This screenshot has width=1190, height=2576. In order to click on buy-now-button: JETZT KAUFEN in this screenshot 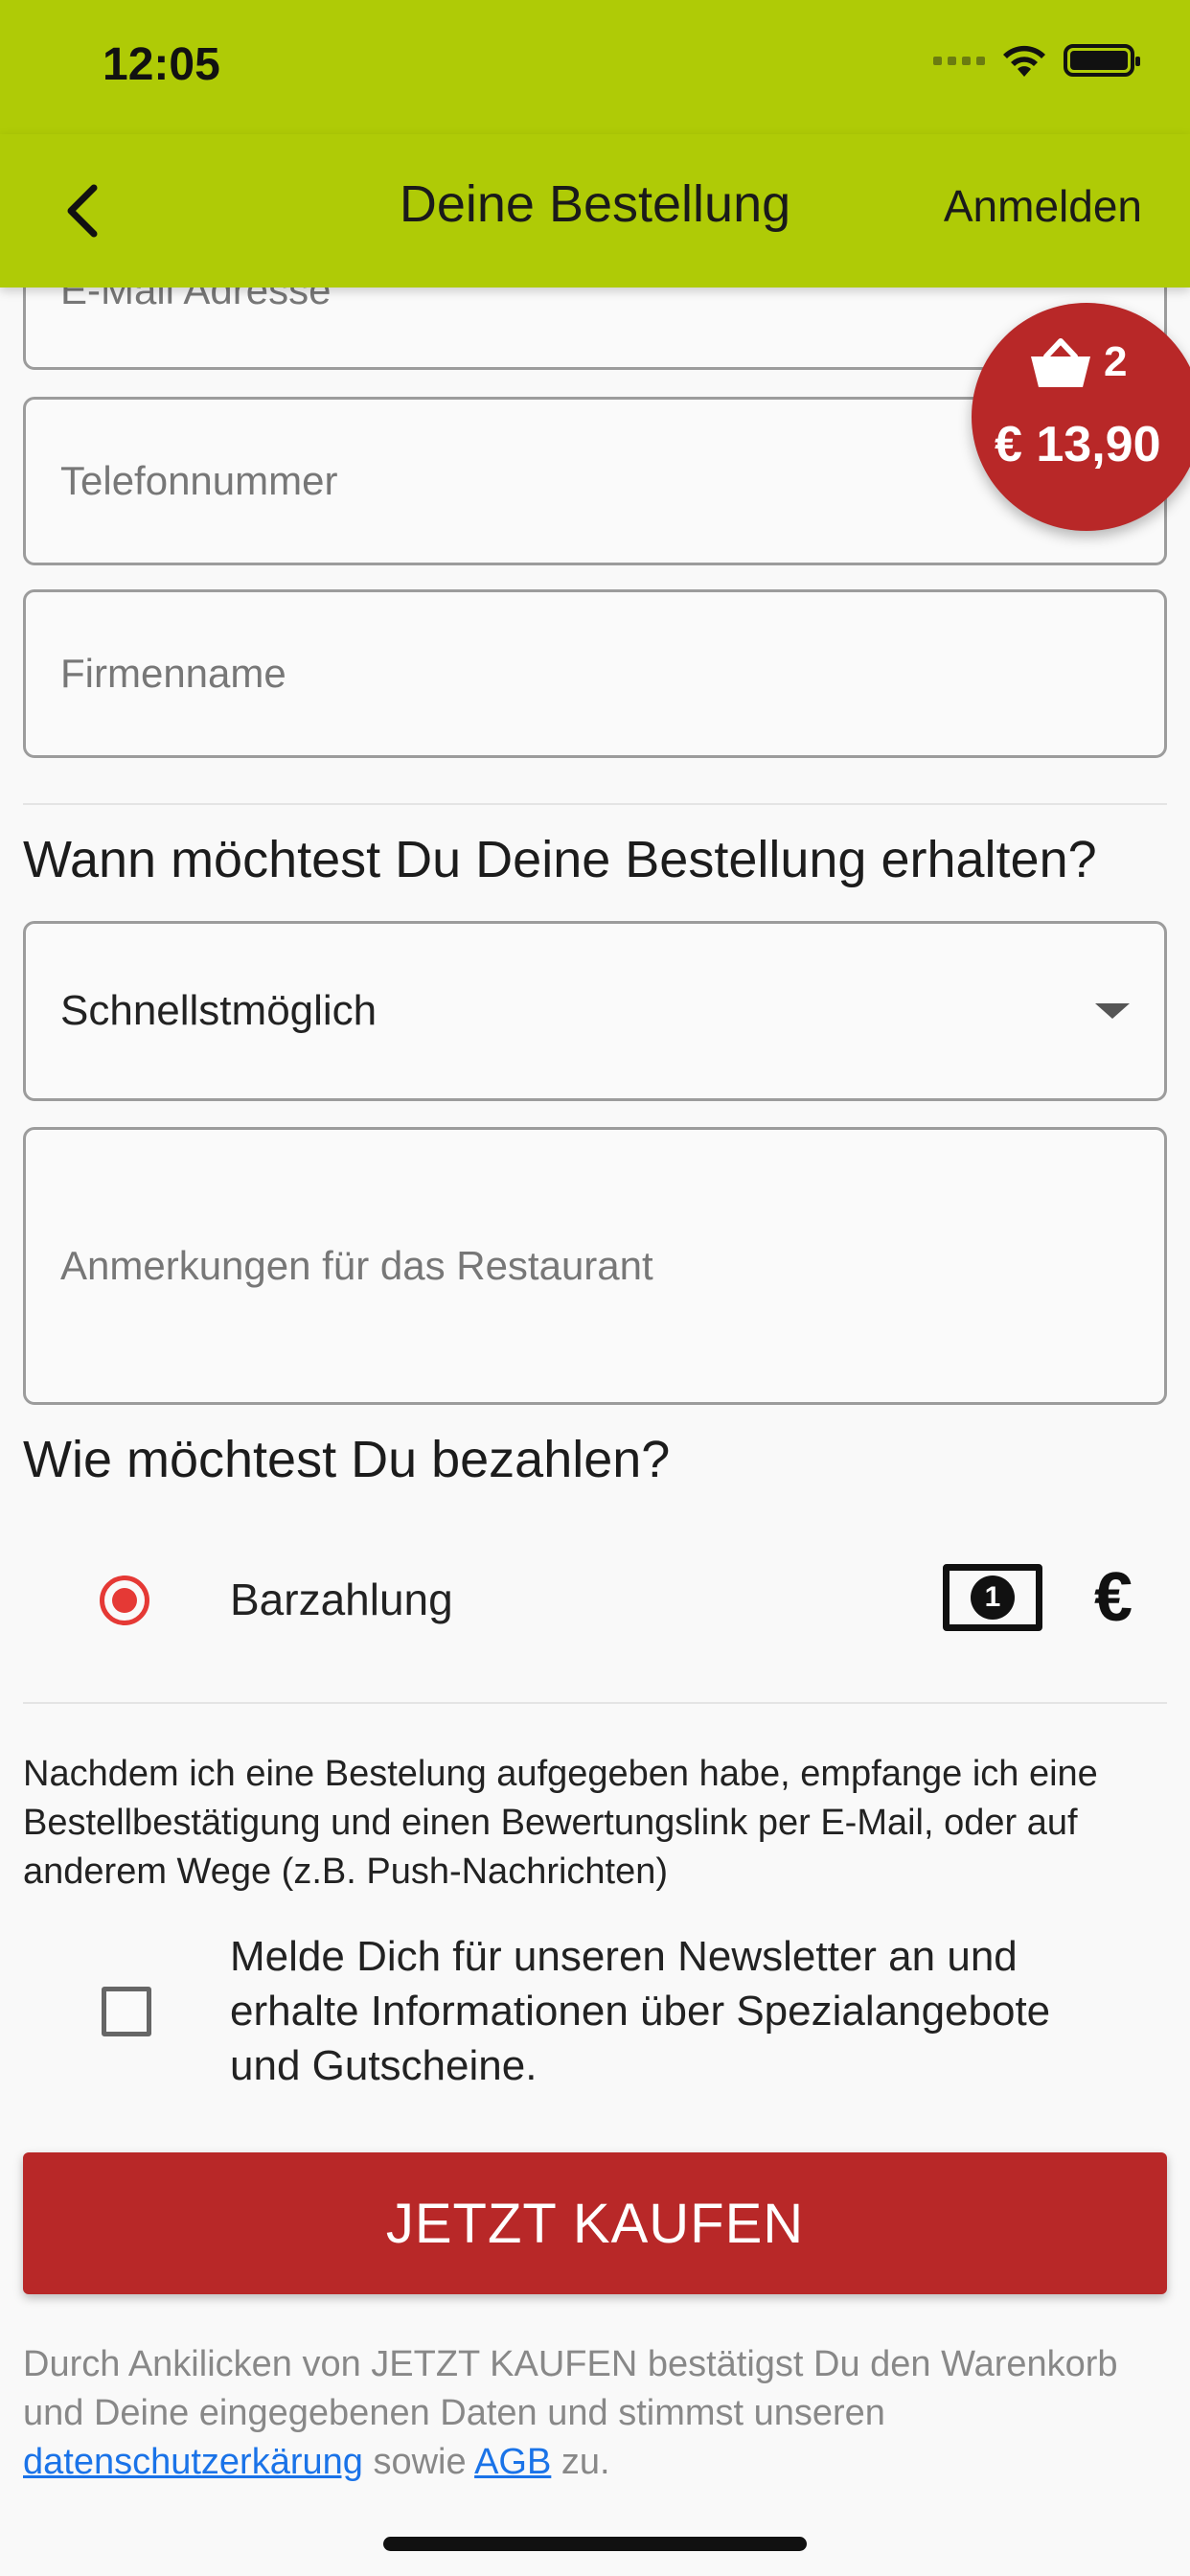, I will do `click(595, 2223)`.